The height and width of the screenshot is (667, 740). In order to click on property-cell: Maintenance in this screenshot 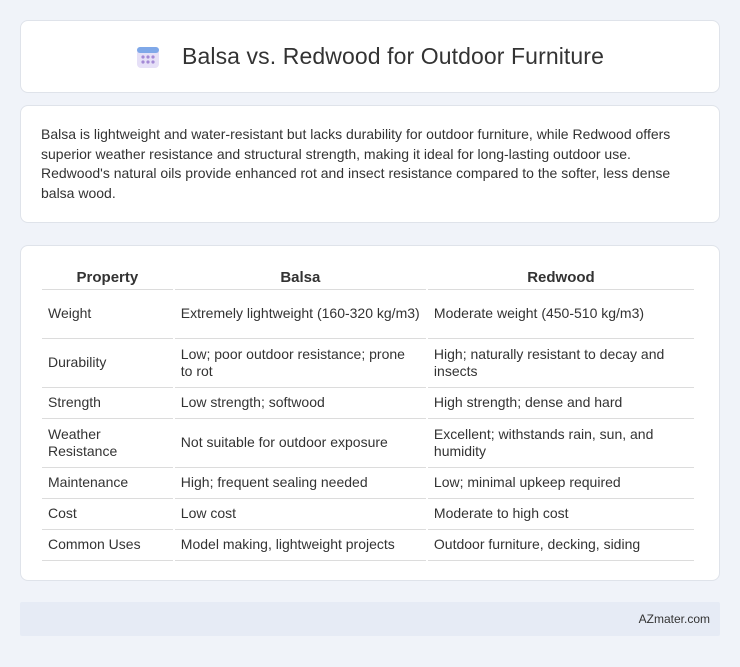, I will do `click(107, 483)`.